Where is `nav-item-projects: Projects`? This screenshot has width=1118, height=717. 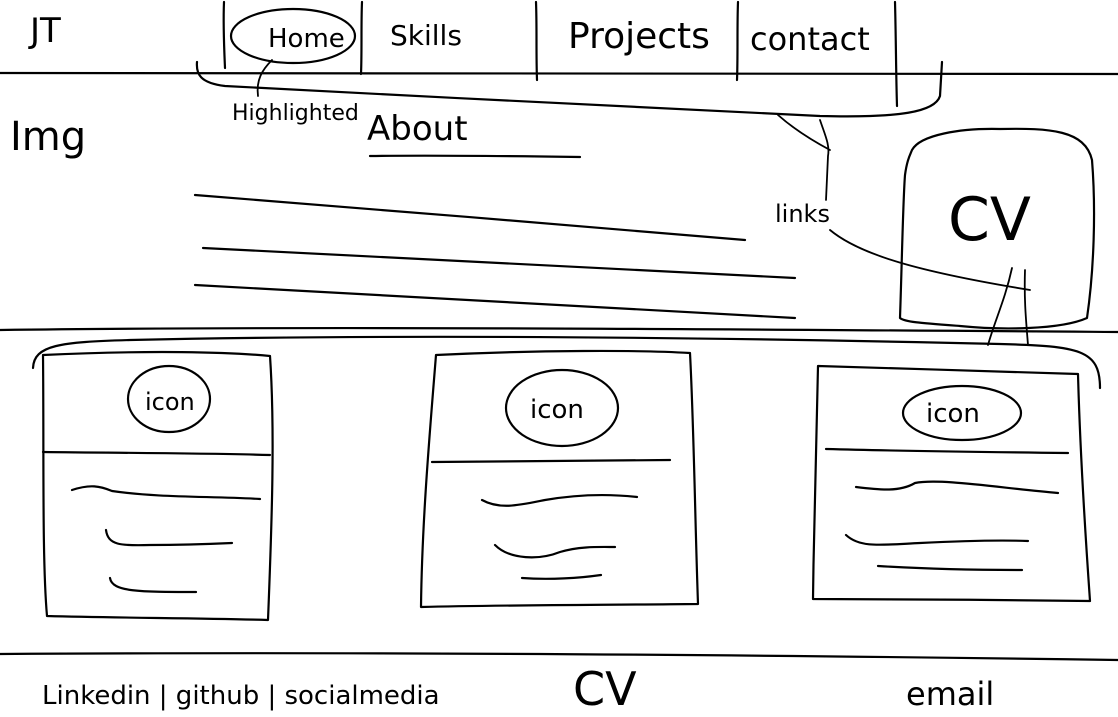 nav-item-projects: Projects is located at coordinates (639, 36).